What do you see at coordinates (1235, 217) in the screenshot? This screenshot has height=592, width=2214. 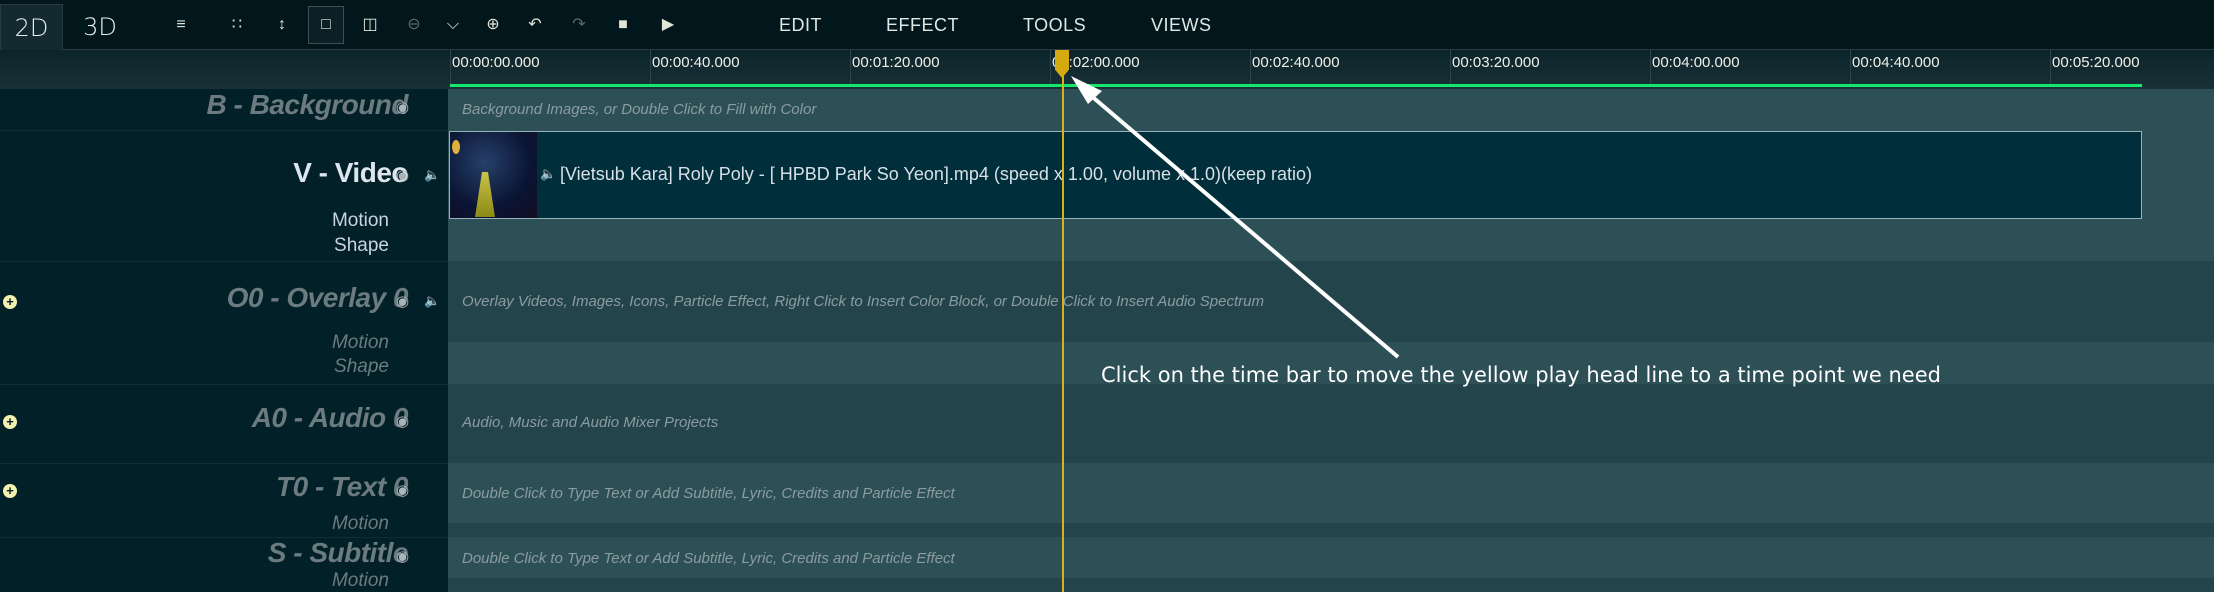 I see `annotation-arrow` at bounding box center [1235, 217].